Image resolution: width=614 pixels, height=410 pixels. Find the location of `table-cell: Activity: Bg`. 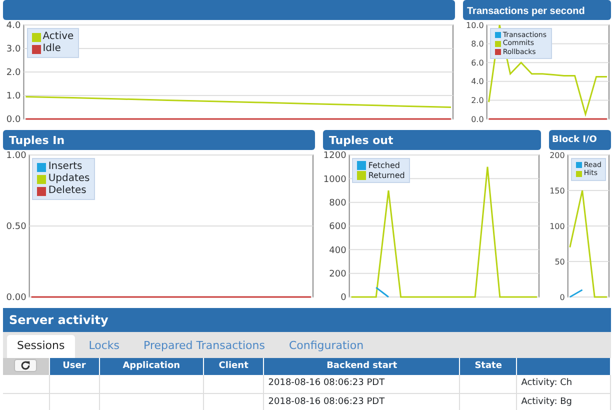

table-cell: Activity: Bg is located at coordinates (563, 401).